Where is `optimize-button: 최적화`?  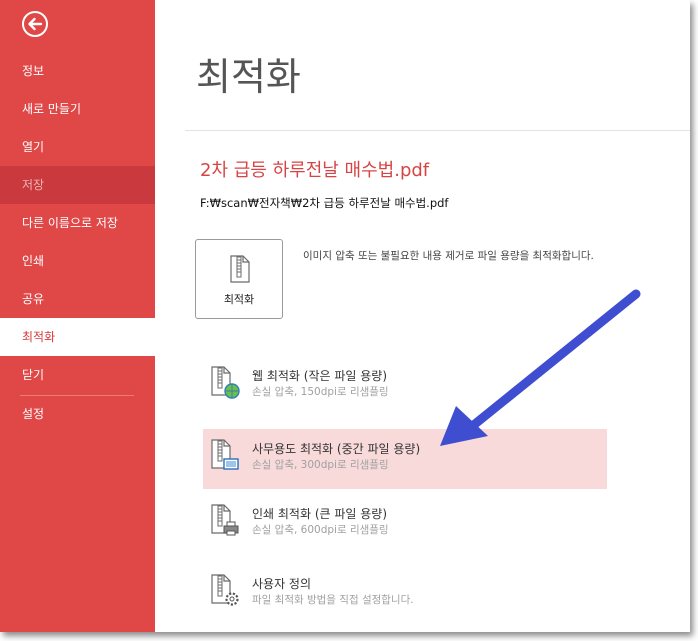 optimize-button: 최적화 is located at coordinates (239, 279).